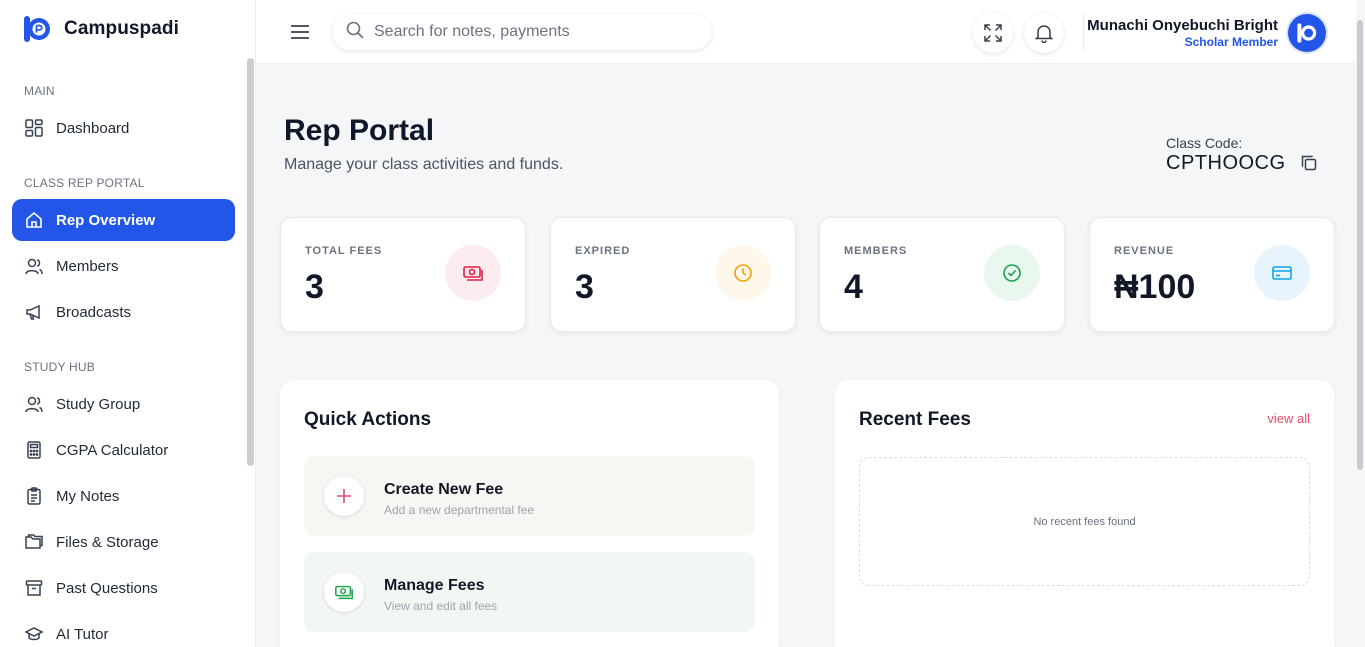  Describe the element at coordinates (344, 496) in the screenshot. I see `plus-icon` at that location.